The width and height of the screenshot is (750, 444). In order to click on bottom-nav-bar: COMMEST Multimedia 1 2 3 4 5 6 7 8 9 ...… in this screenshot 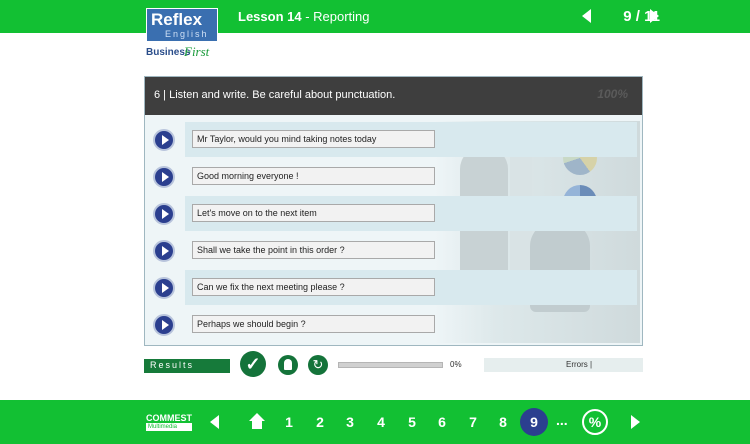, I will do `click(375, 422)`.